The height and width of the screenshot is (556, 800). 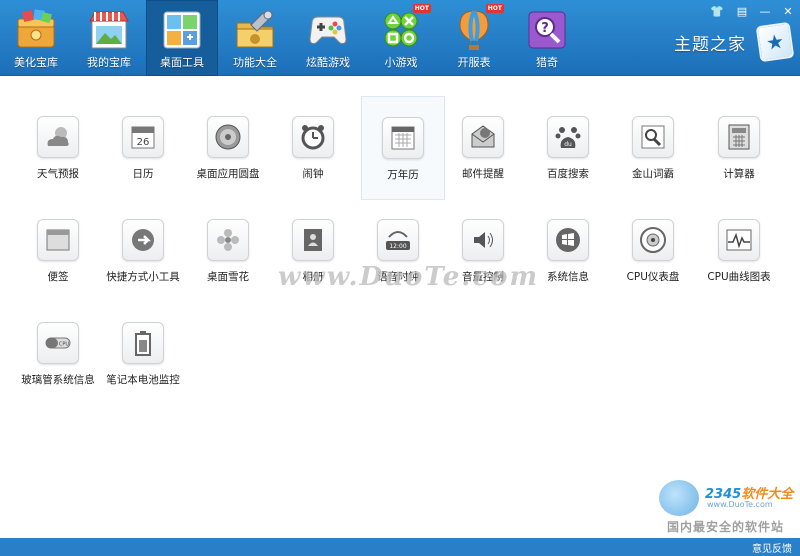 I want to click on tab-label: 桌面工具, so click(x=182, y=62).